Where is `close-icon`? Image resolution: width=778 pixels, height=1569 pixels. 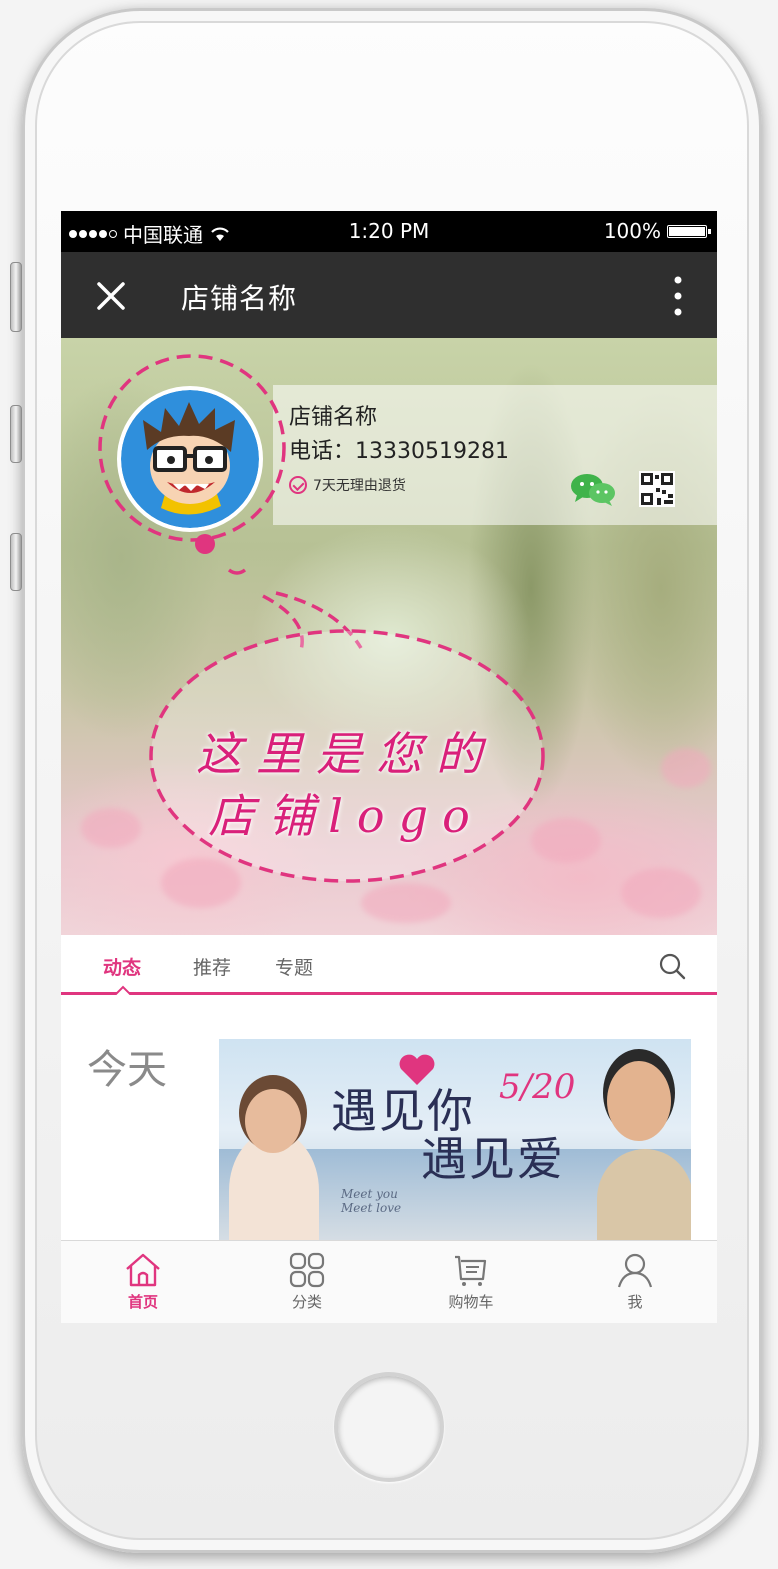 close-icon is located at coordinates (111, 296).